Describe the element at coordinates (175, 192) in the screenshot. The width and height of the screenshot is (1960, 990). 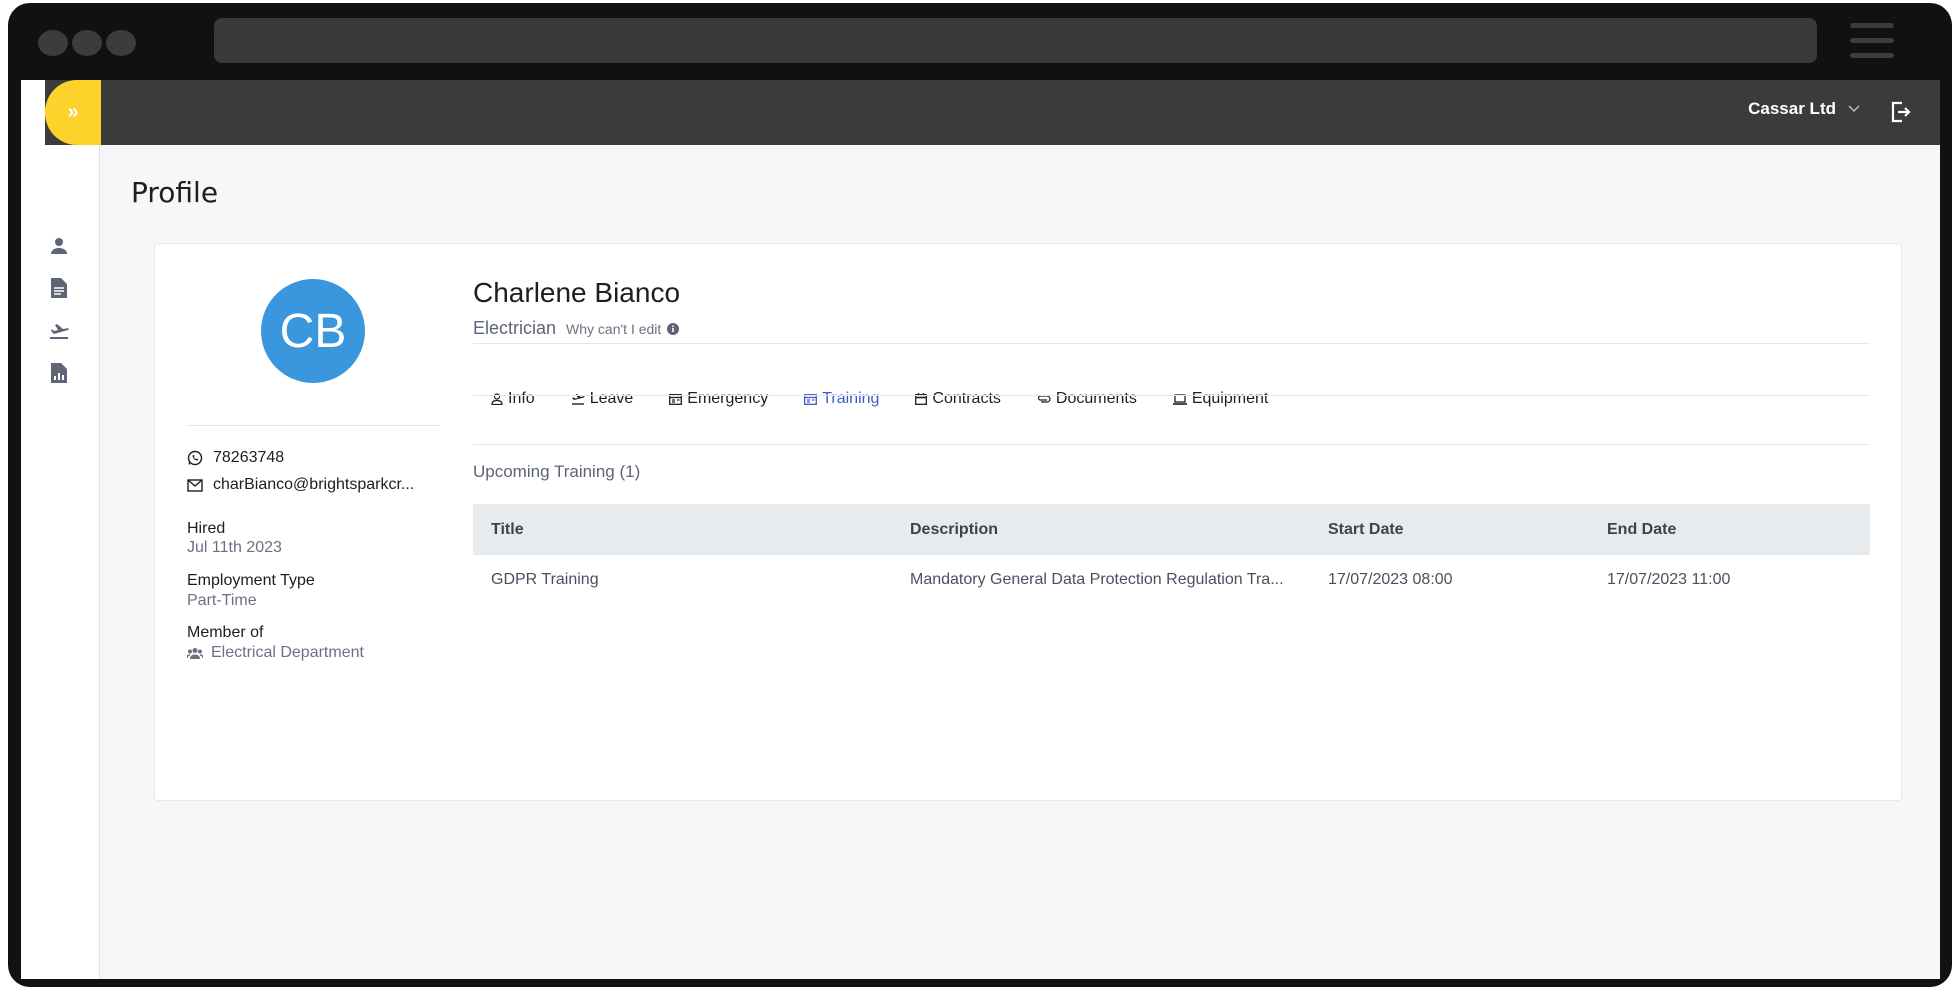
I see `page-title: Profile` at that location.